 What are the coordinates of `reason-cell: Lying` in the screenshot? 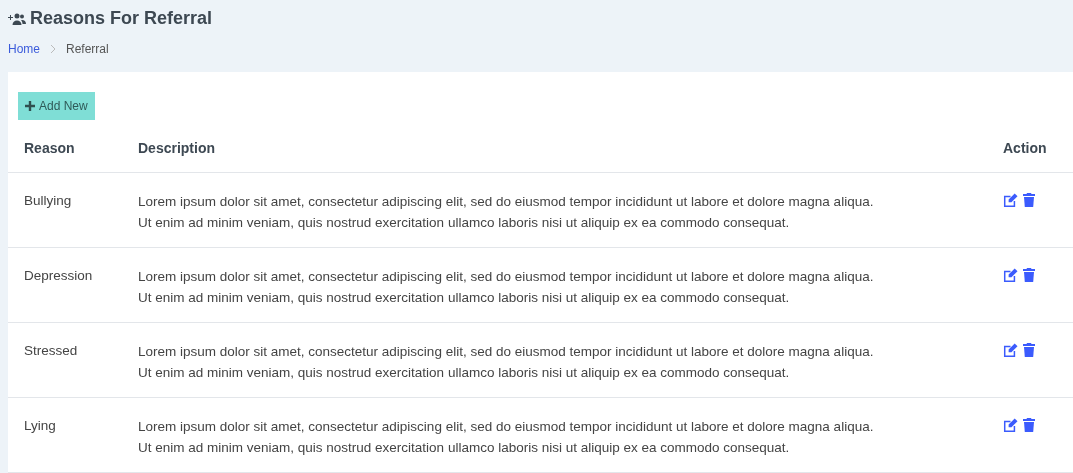 It's located at (40, 425).